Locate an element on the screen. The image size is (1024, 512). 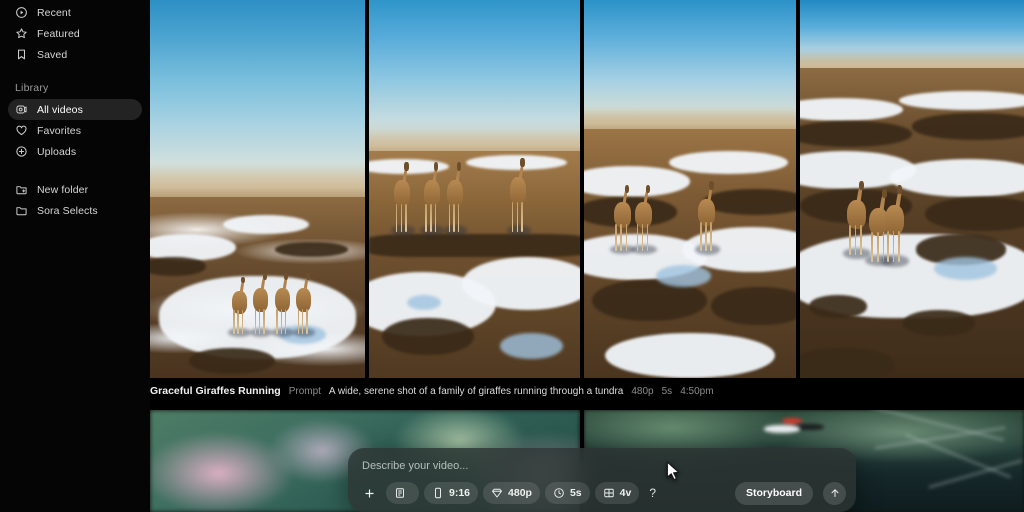
sidebar-item-uploads: Uploads is located at coordinates (75, 151).